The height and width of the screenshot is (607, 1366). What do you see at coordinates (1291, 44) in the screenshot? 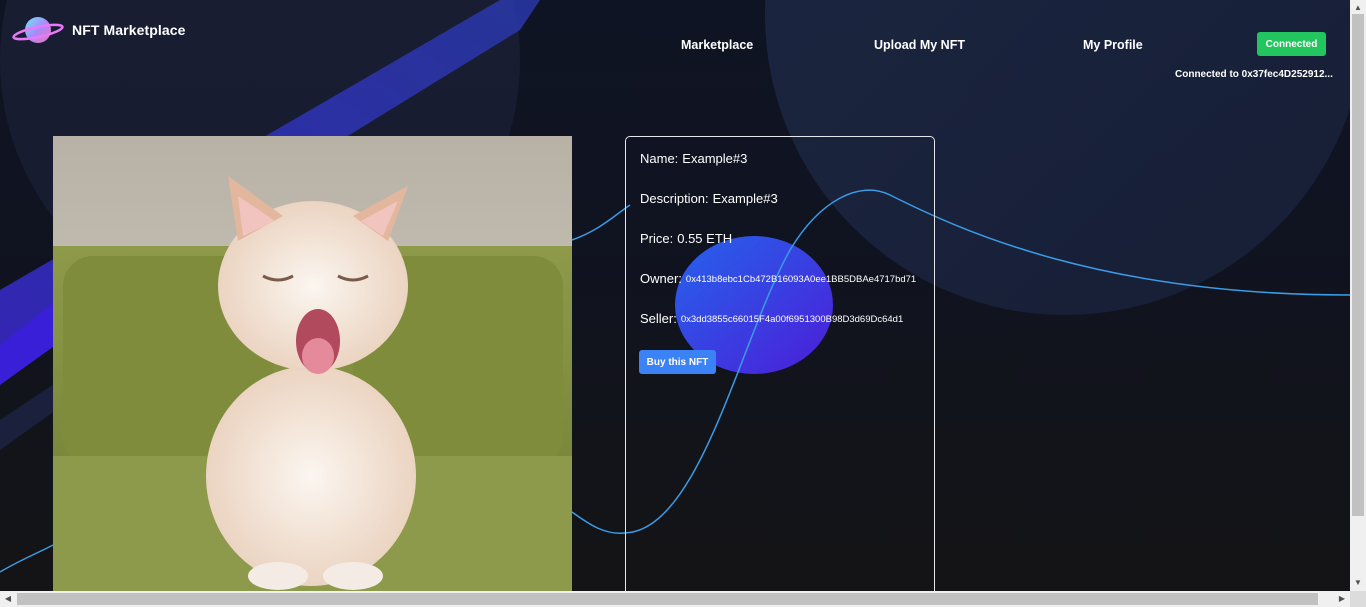
I see `connect-wallet-button: Connected` at bounding box center [1291, 44].